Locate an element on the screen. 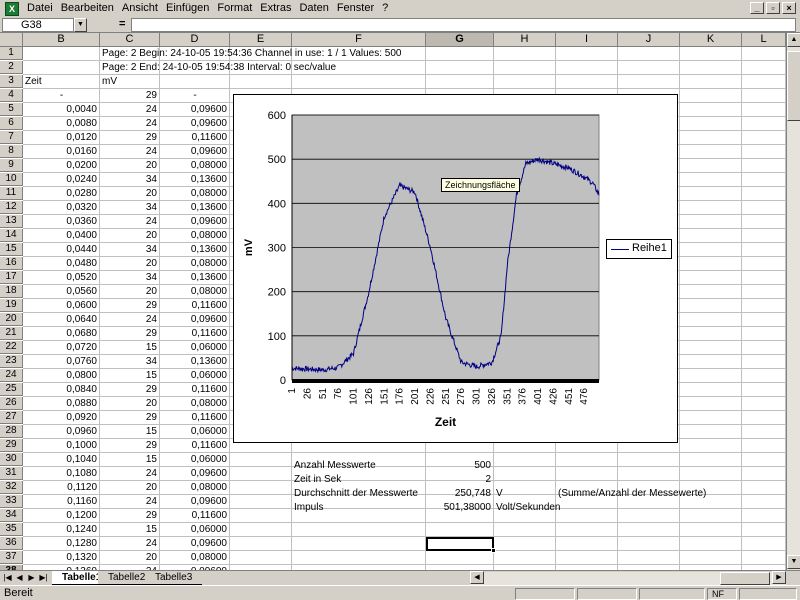 This screenshot has height=600, width=800. row-header: 7 is located at coordinates (11, 137).